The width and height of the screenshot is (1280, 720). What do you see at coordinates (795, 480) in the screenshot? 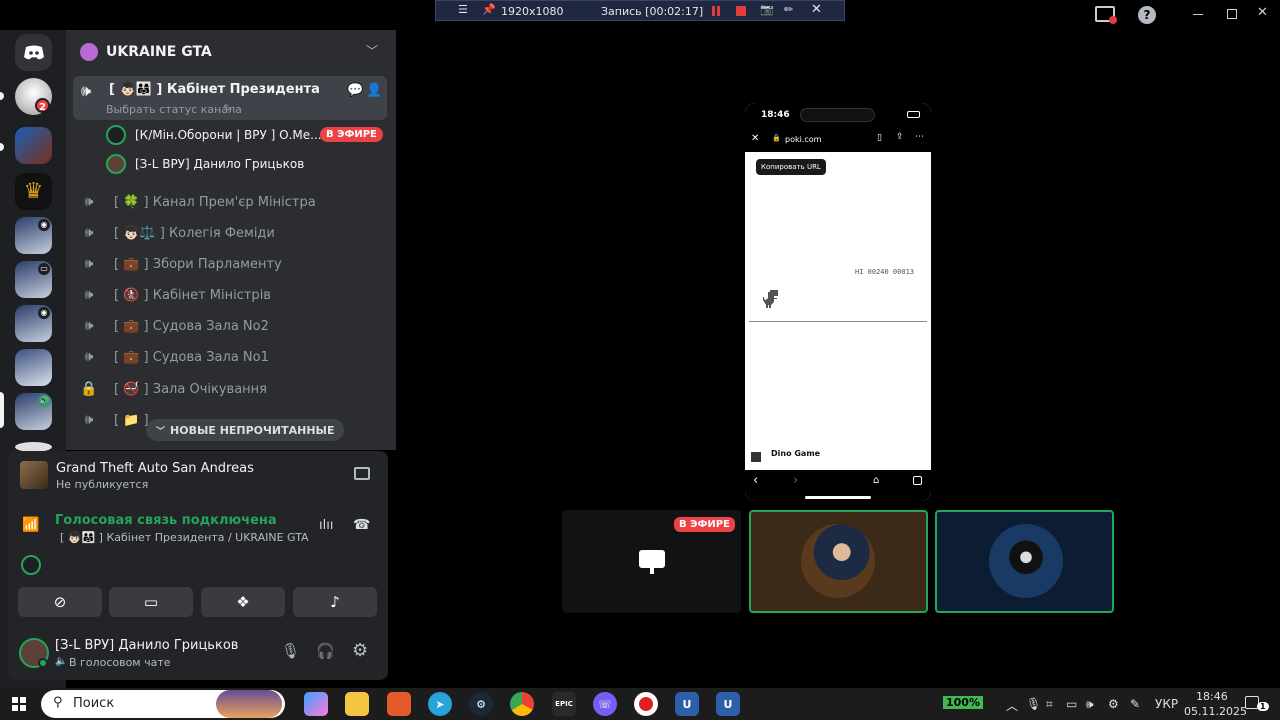
I see `forward-icon: ›` at bounding box center [795, 480].